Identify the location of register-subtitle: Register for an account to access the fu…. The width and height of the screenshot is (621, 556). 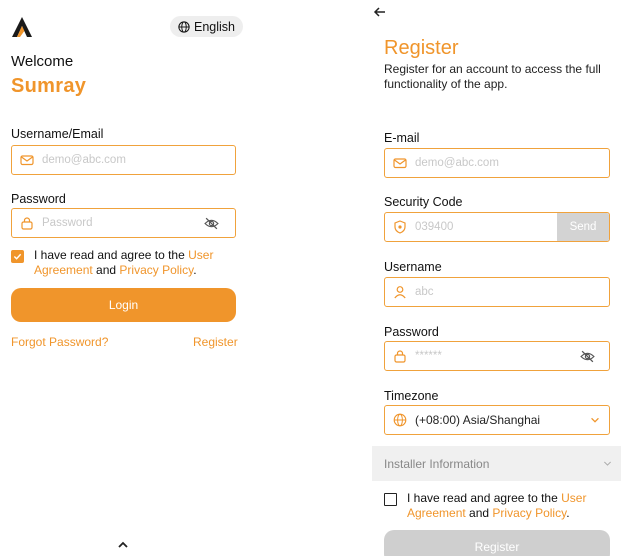
(492, 76).